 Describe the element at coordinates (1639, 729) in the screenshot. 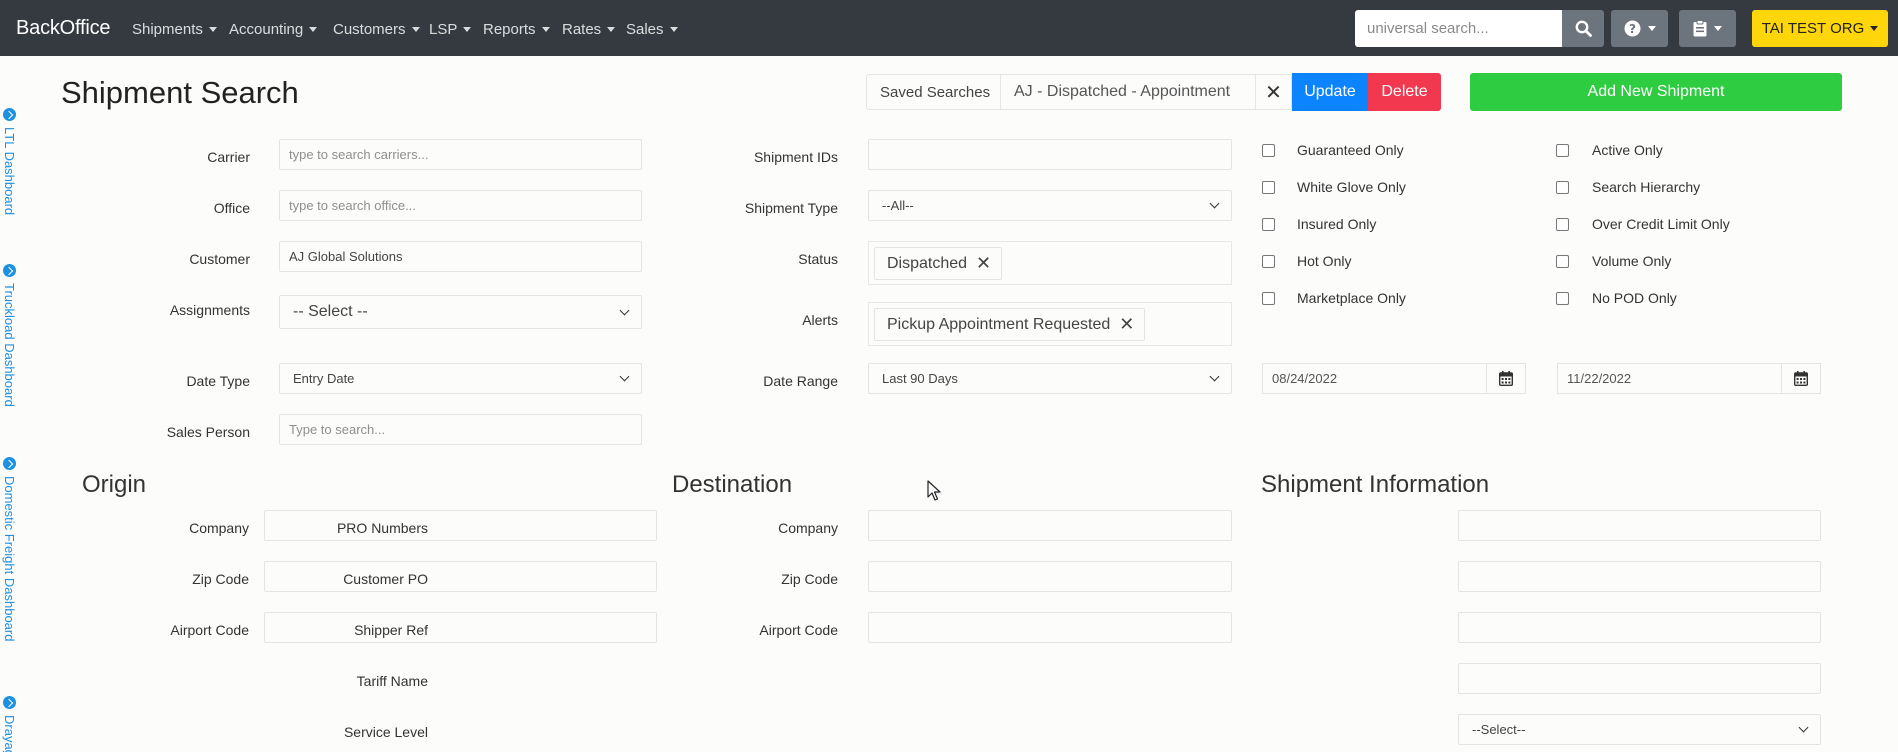

I see `service-level-select: --Select--` at that location.